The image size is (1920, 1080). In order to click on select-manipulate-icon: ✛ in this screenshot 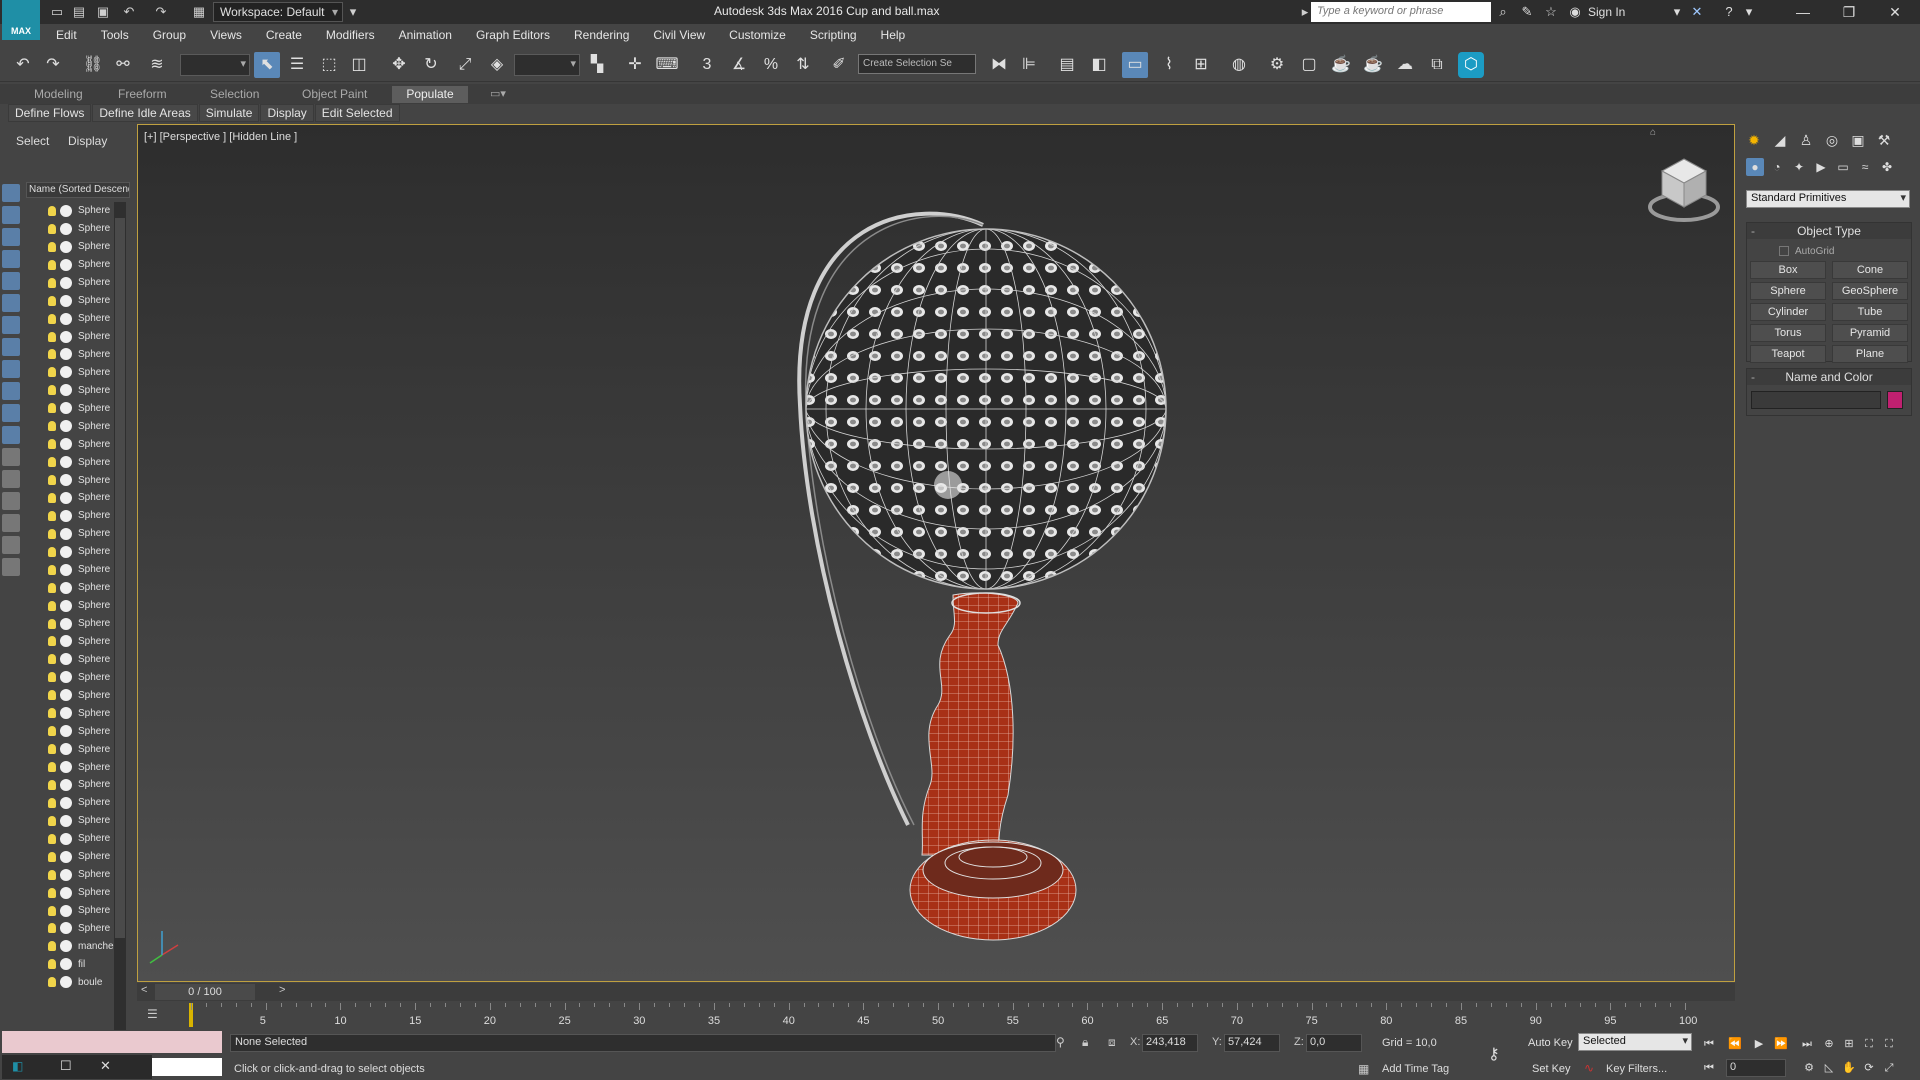, I will do `click(635, 65)`.